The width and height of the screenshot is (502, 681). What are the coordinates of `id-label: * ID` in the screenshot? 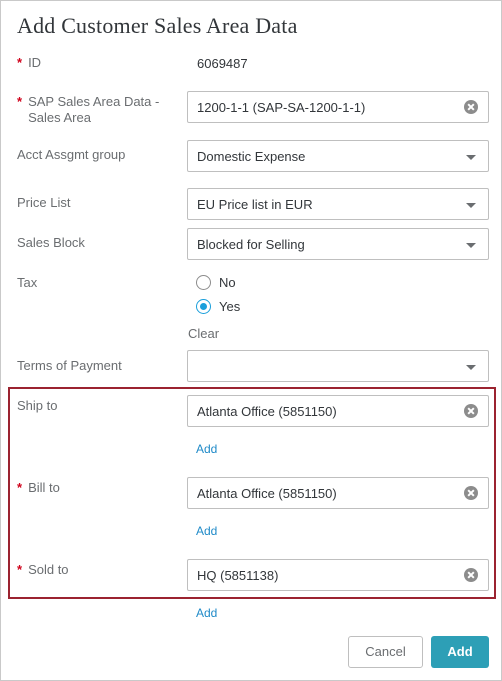 It's located at (29, 63).